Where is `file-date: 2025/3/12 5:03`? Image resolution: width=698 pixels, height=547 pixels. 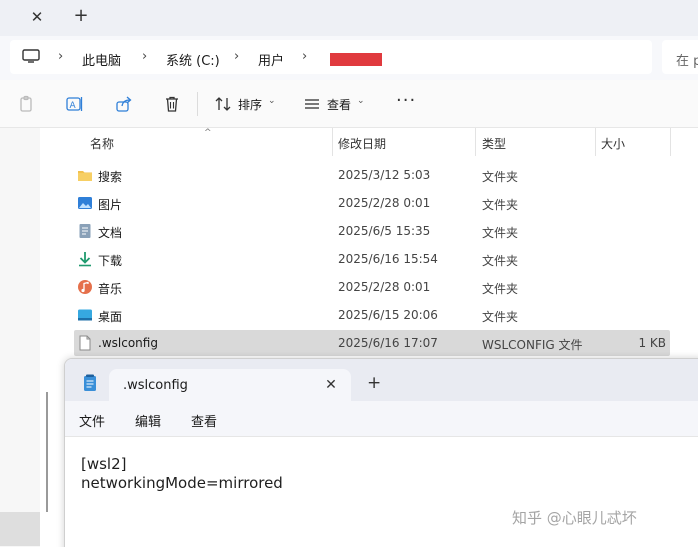
file-date: 2025/3/12 5:03 is located at coordinates (384, 175).